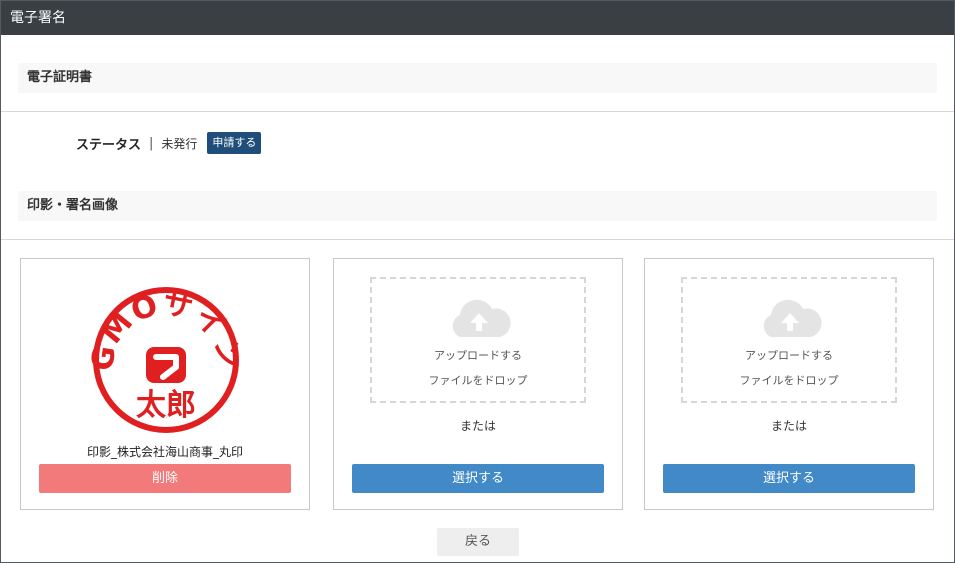  I want to click on delete-button: 削除, so click(165, 478).